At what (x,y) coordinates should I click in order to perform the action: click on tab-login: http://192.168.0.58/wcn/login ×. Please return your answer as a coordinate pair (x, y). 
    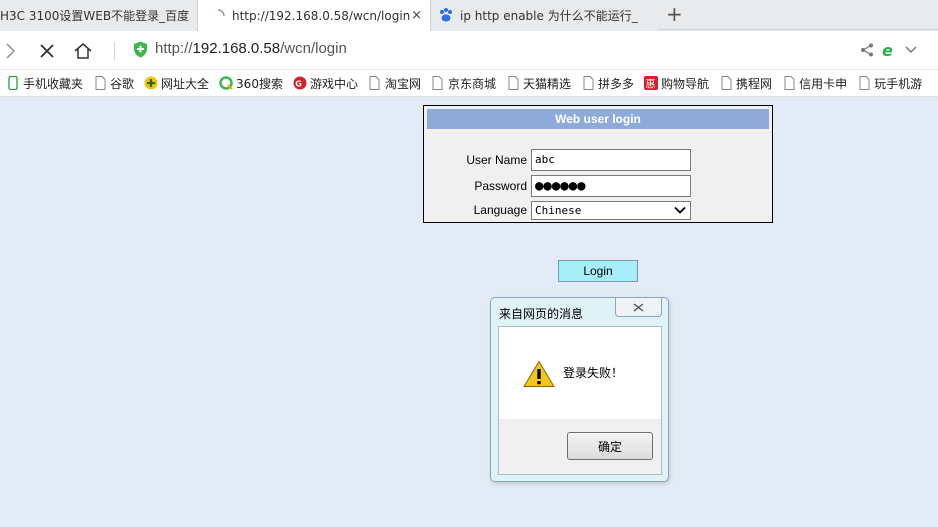
    Looking at the image, I should click on (314, 15).